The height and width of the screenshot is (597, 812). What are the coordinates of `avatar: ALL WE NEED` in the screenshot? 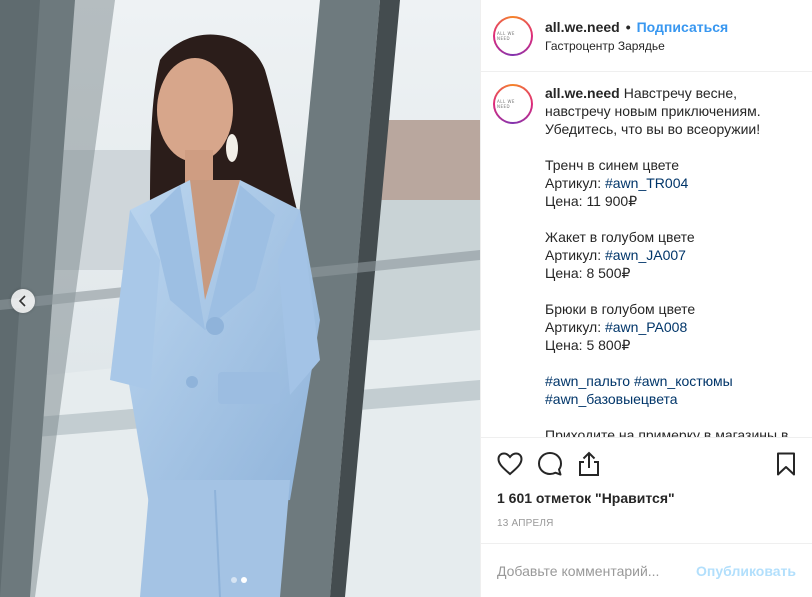 It's located at (513, 35).